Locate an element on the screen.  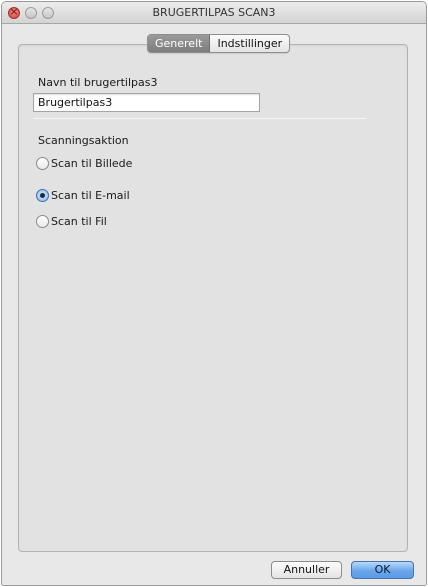
radio-label: Scan til Billede is located at coordinates (92, 163).